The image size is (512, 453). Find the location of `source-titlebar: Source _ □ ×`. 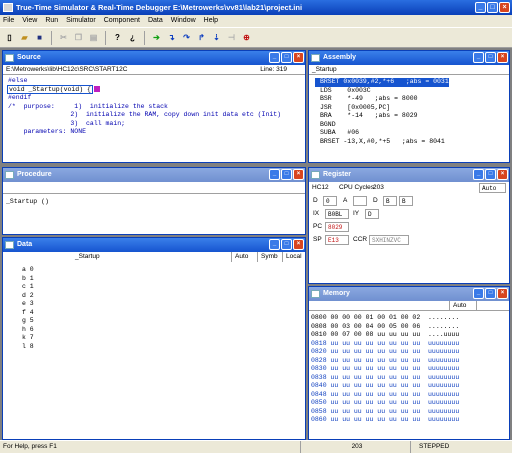

source-titlebar: Source _ □ × is located at coordinates (154, 58).